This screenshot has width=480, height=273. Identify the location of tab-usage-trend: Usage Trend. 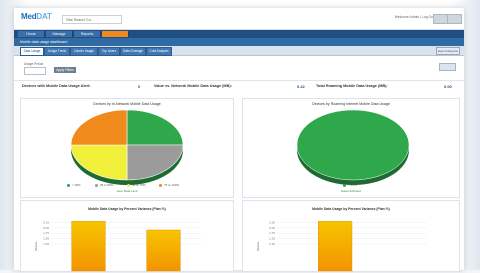
(57, 51).